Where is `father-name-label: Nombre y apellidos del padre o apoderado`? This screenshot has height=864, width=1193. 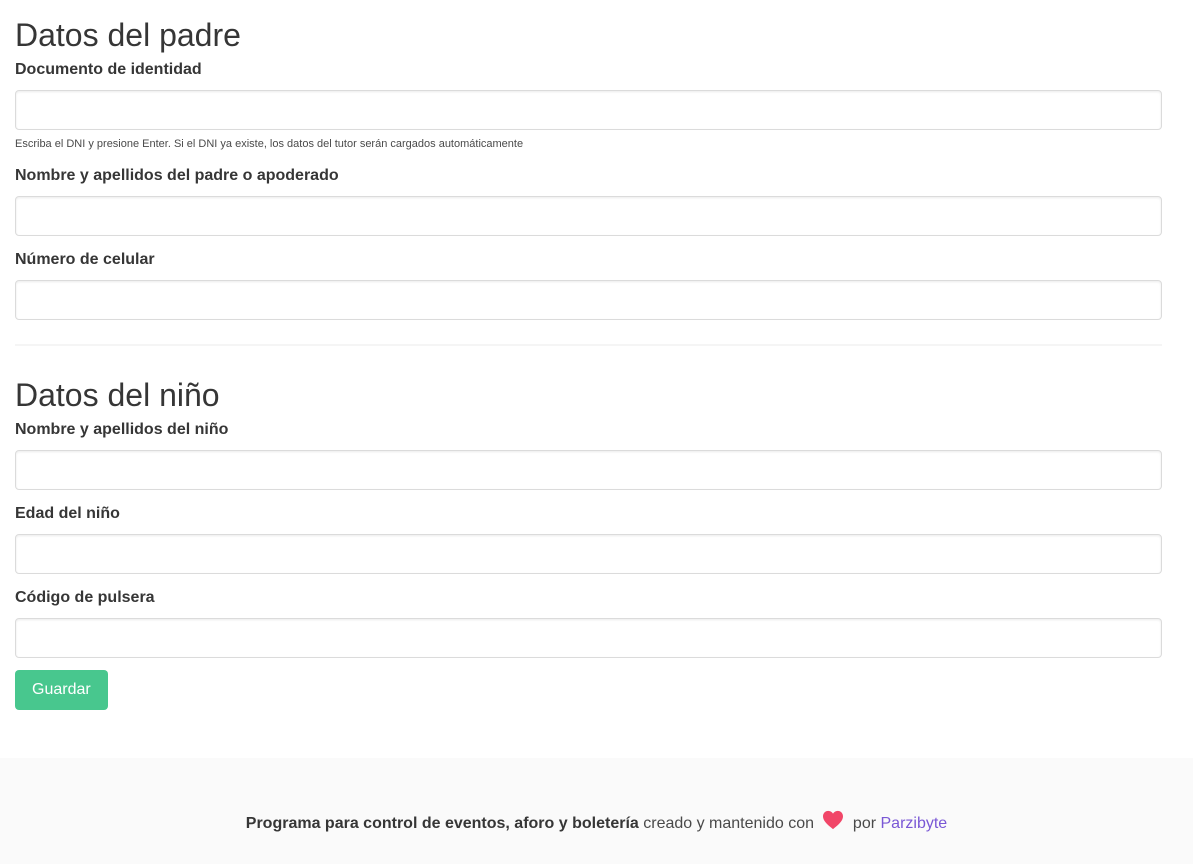 father-name-label: Nombre y apellidos del padre o apoderado is located at coordinates (177, 175).